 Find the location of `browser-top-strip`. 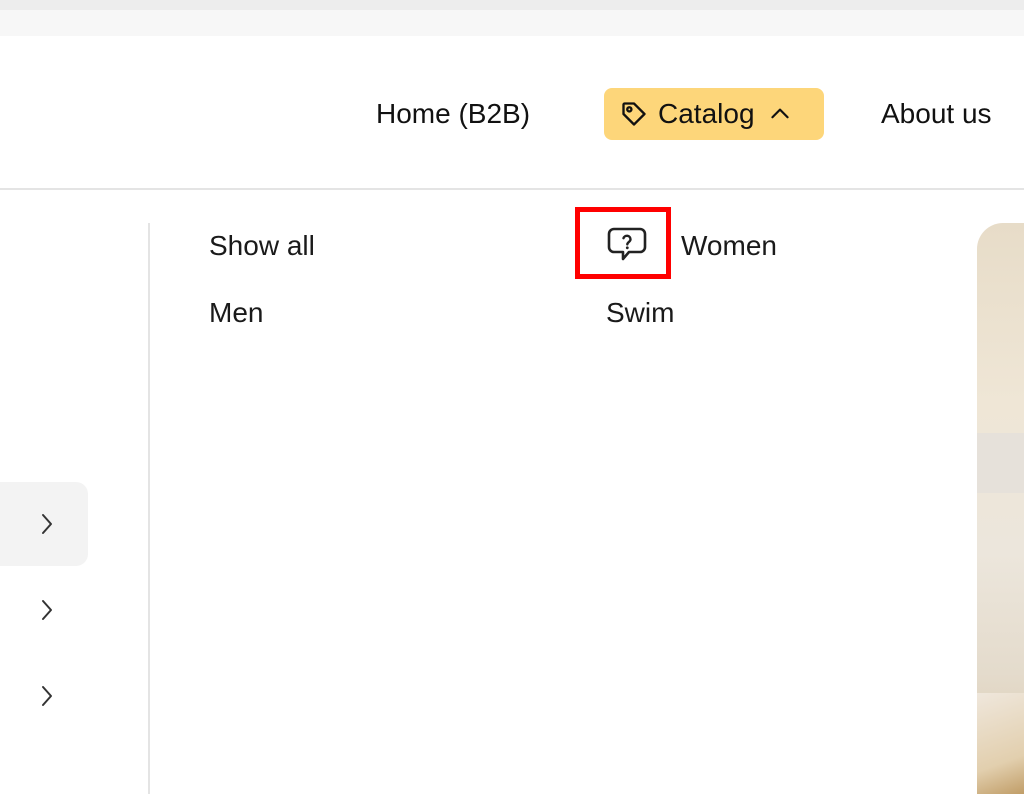

browser-top-strip is located at coordinates (512, 5).